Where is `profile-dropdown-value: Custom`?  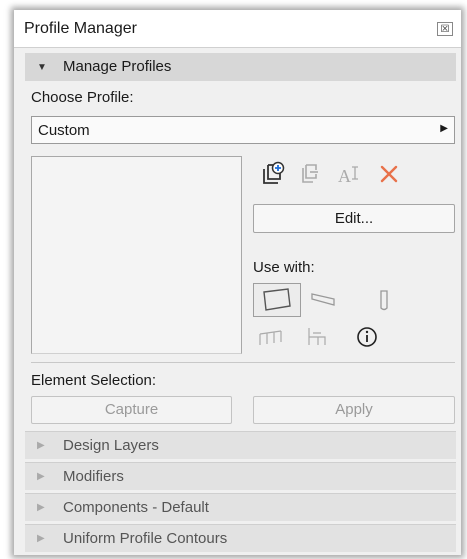
profile-dropdown-value: Custom is located at coordinates (64, 130).